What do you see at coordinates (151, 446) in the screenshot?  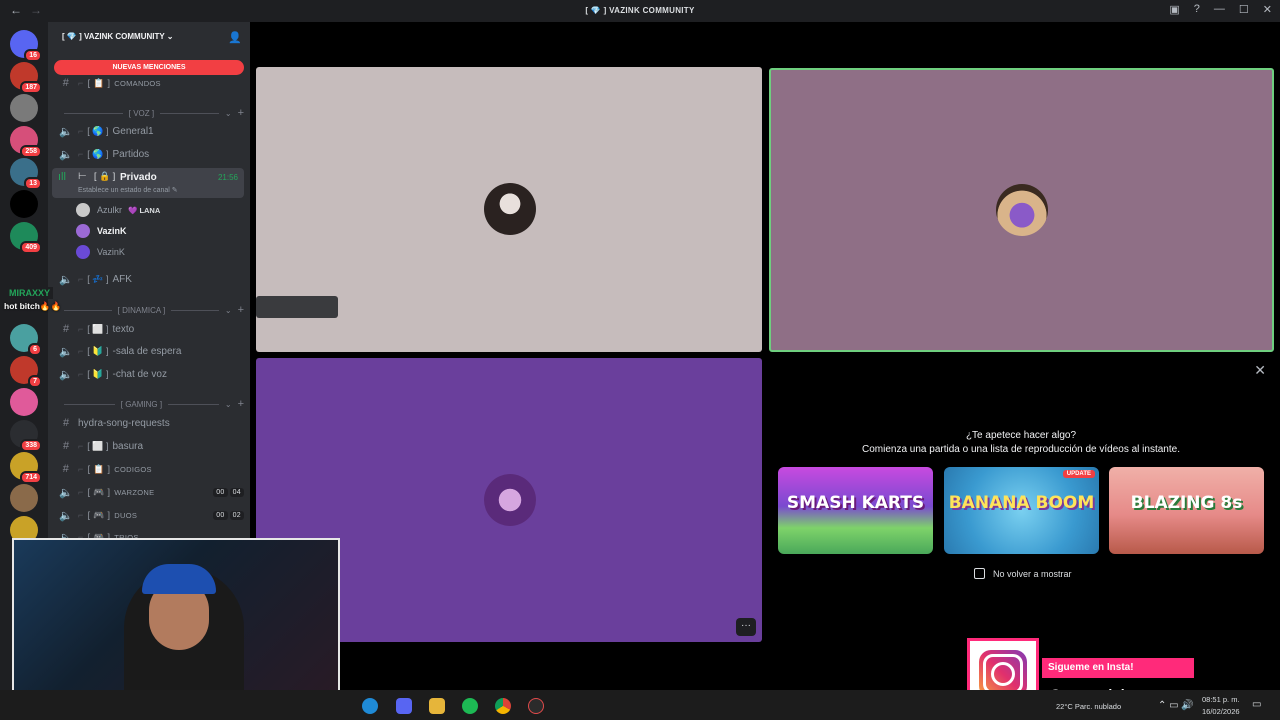 I see `channel-basura: # ⌐[ ⬜ ] basura` at bounding box center [151, 446].